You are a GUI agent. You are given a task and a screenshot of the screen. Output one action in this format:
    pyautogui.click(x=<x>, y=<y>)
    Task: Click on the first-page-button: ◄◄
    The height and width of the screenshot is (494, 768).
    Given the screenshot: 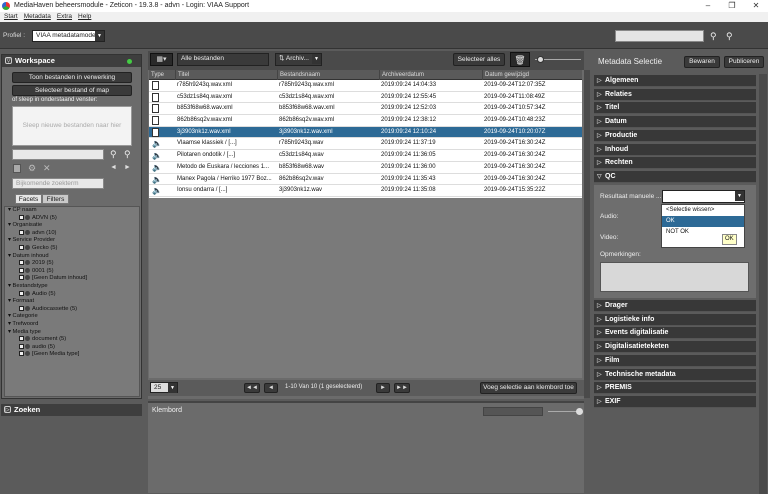 What is the action you would take?
    pyautogui.click(x=252, y=388)
    